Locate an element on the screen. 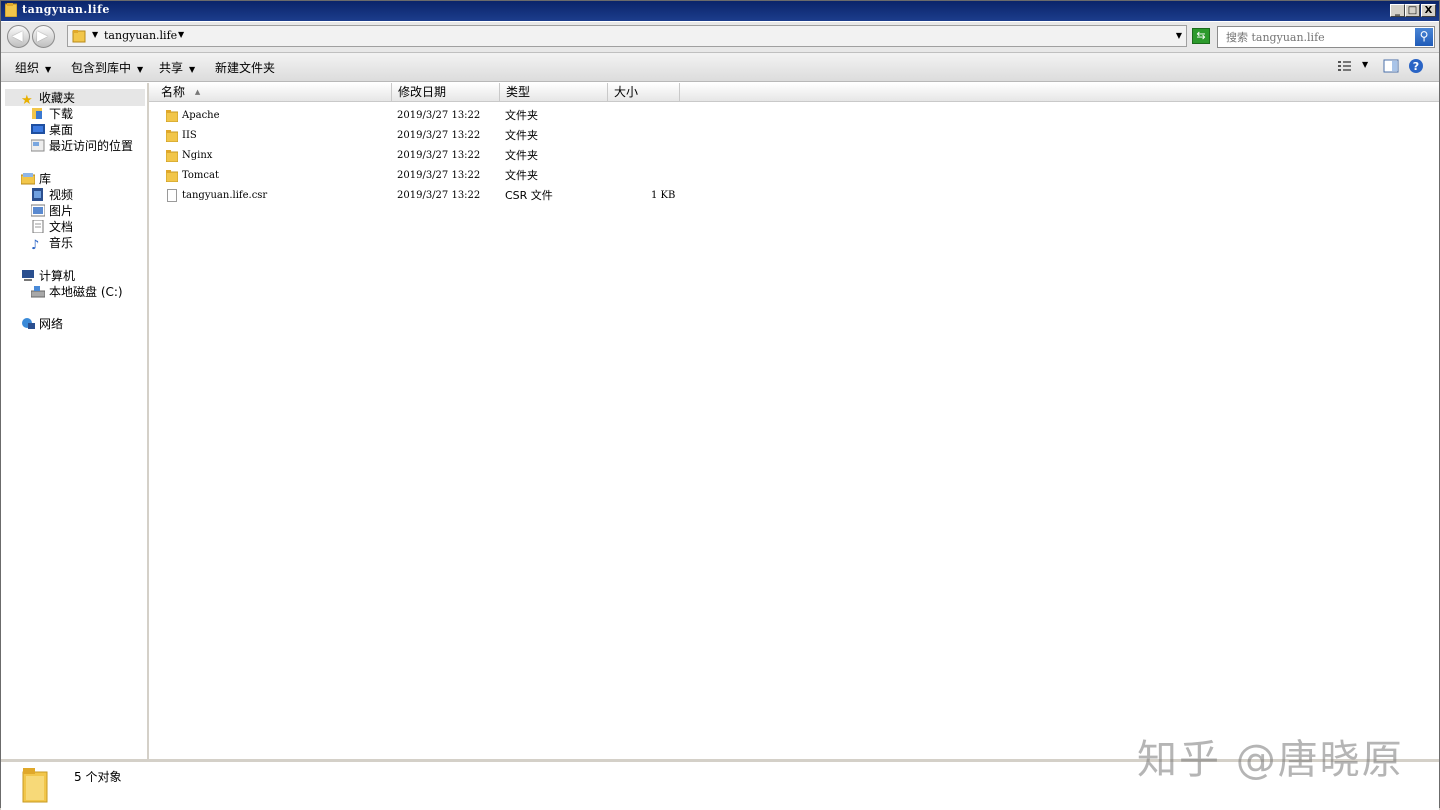 The image size is (1440, 810). organize-menu: 组织 ▼ is located at coordinates (33, 67).